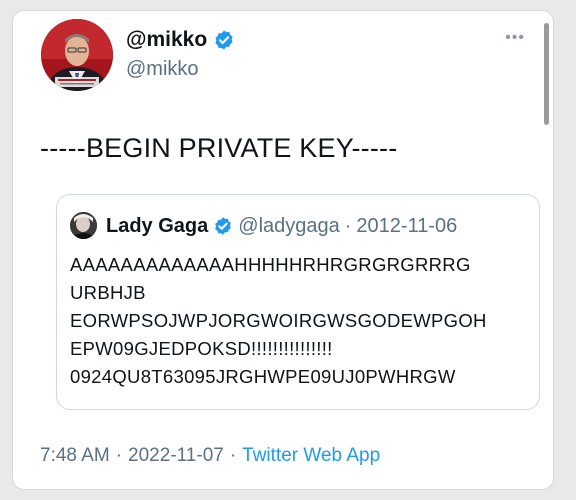  I want to click on tweet-metadata: 7:48 AM · 2022-11-07 · Twitter Web App, so click(210, 456).